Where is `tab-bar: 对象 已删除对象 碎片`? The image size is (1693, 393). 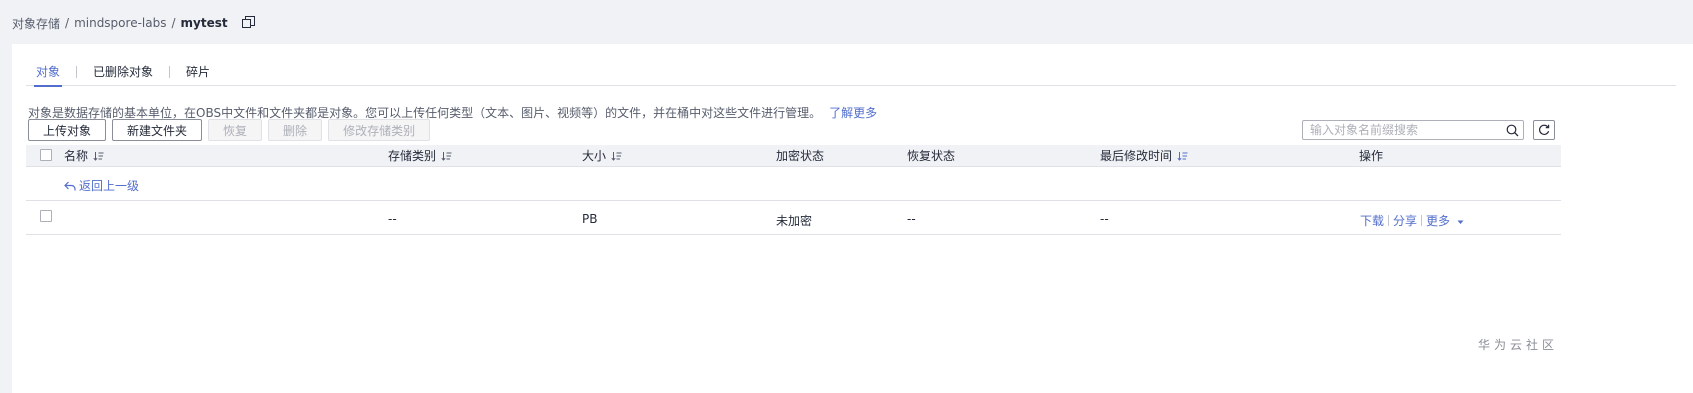 tab-bar: 对象 已删除对象 碎片 is located at coordinates (851, 76).